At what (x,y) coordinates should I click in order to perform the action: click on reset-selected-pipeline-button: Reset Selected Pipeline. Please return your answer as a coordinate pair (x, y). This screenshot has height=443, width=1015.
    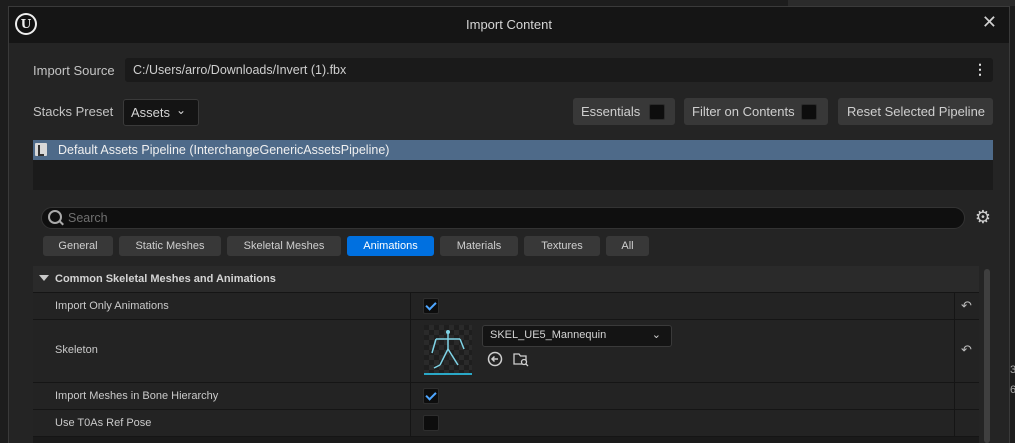
    Looking at the image, I should click on (915, 111).